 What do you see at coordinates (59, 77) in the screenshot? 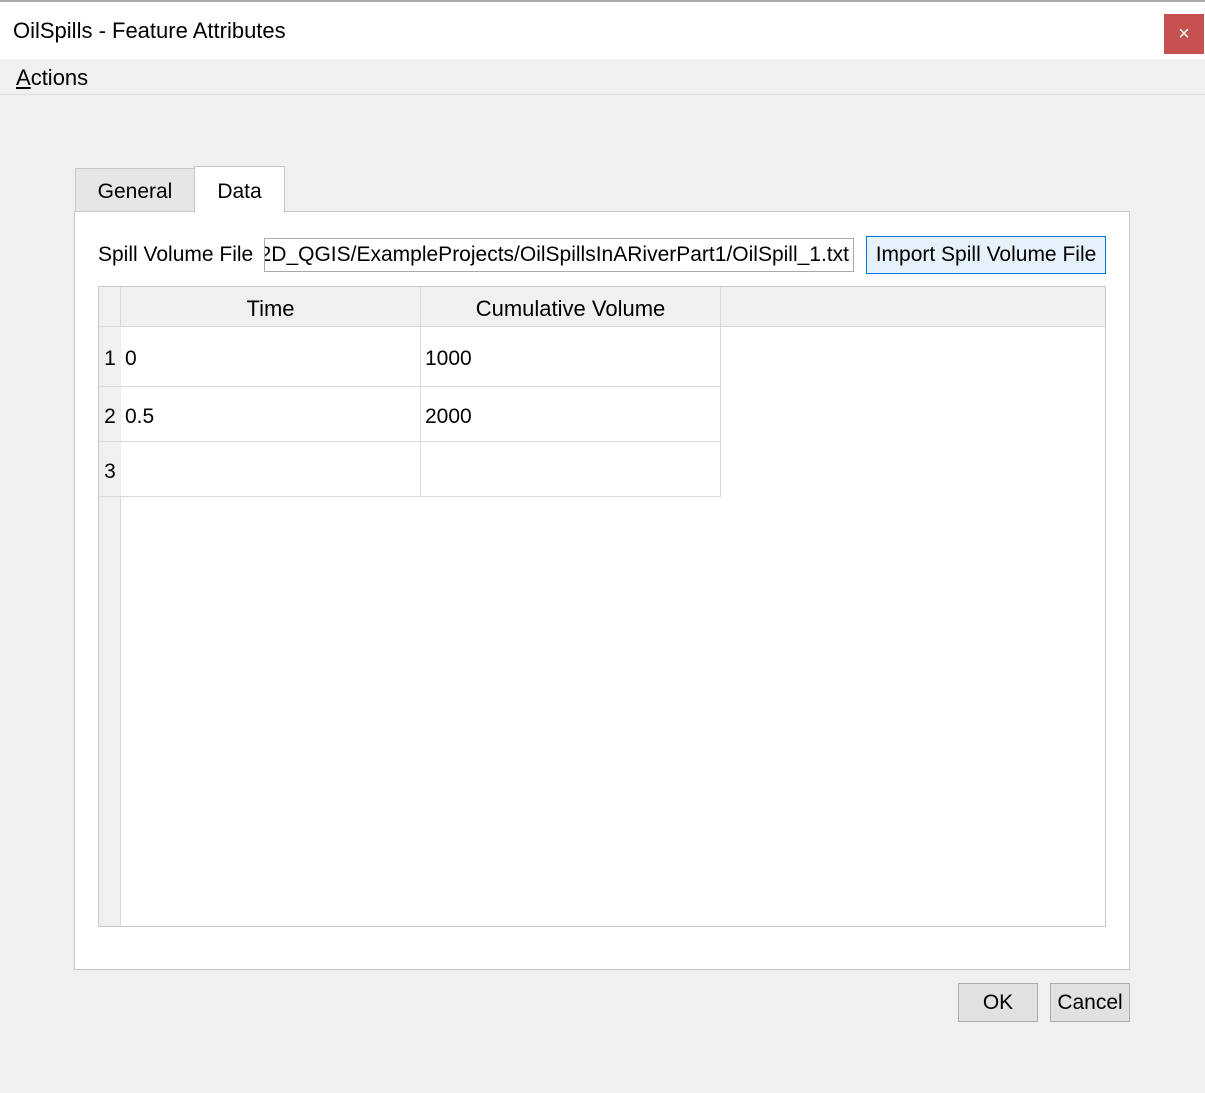
I see `menu-actions-label: ctions` at bounding box center [59, 77].